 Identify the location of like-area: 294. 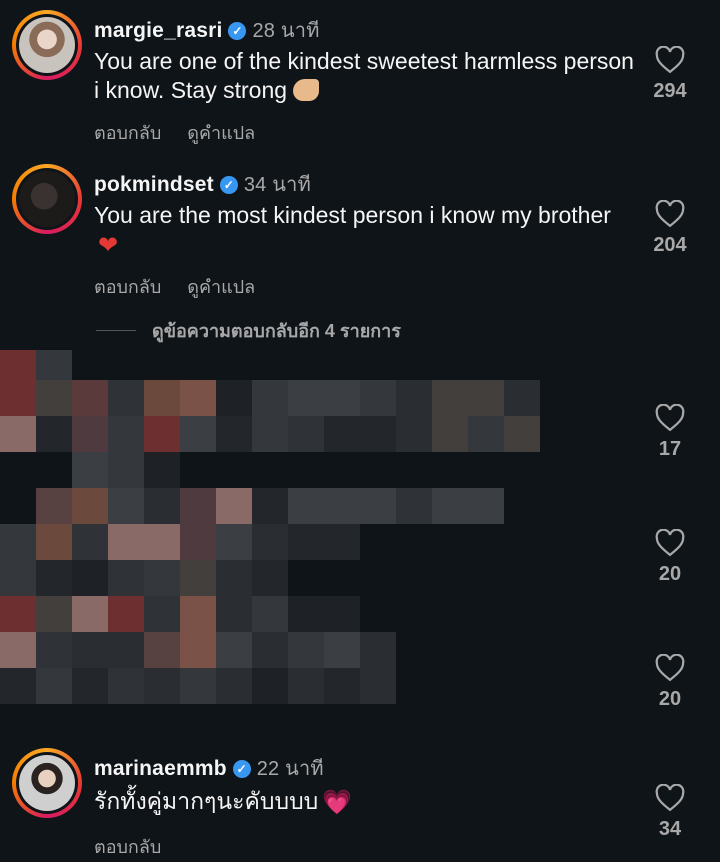
(670, 74).